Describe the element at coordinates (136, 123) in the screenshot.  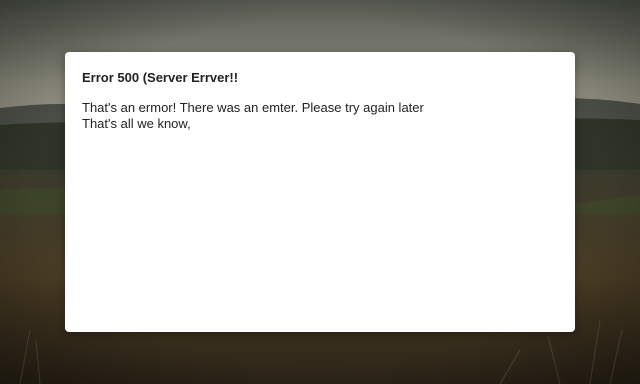
I see `error-message-line-2: That's all we know,` at that location.